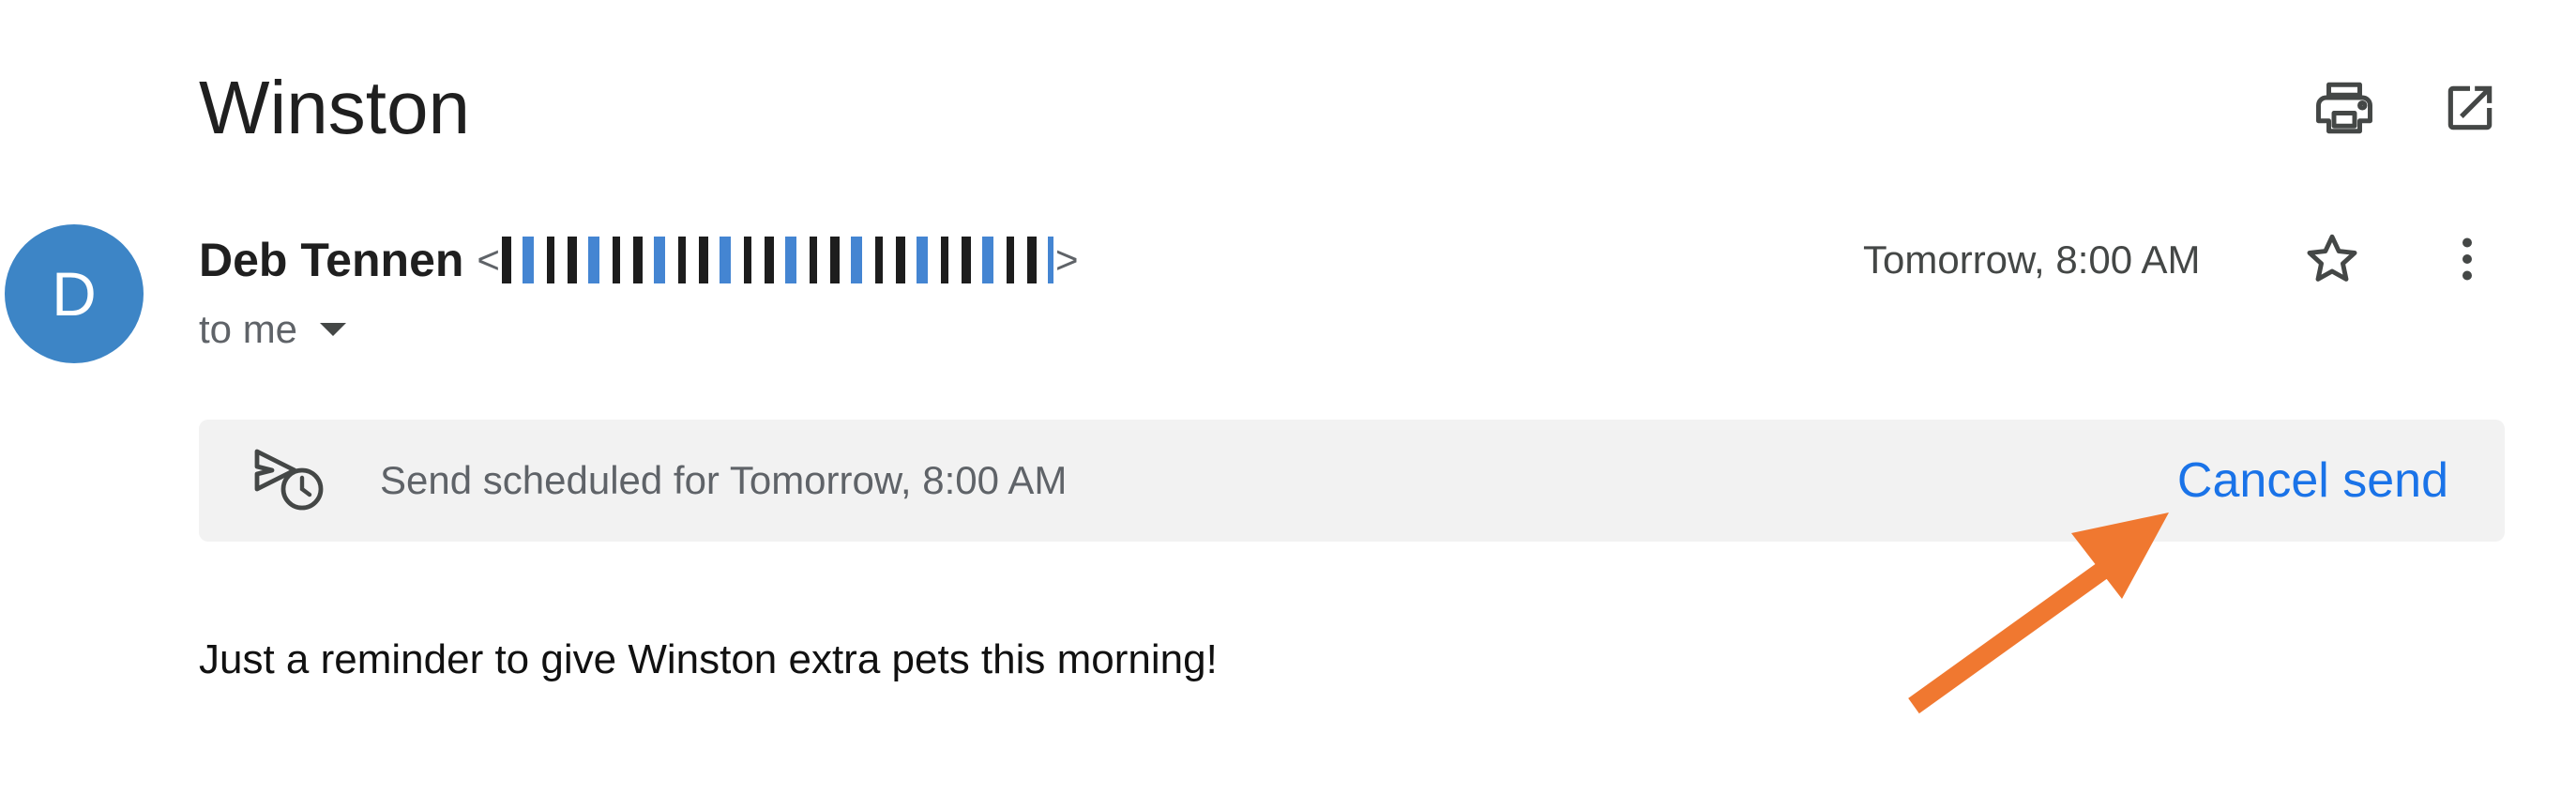 This screenshot has width=2576, height=811. I want to click on printer-icon-graphic, so click(2344, 108).